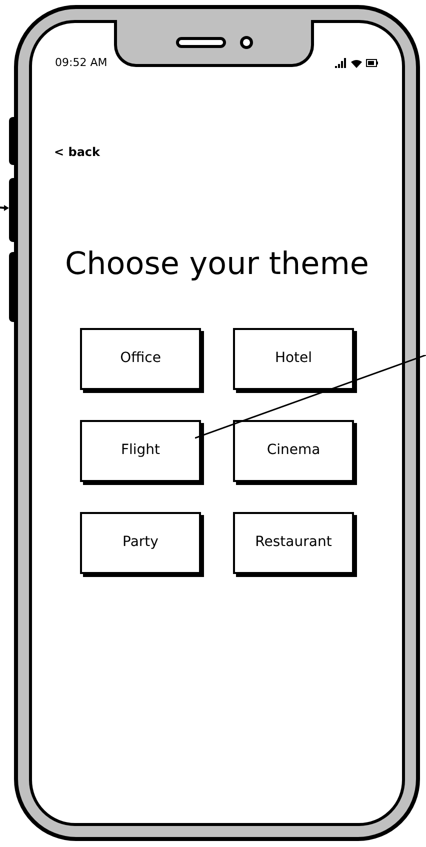  What do you see at coordinates (372, 63) in the screenshot?
I see `battery-icon` at bounding box center [372, 63].